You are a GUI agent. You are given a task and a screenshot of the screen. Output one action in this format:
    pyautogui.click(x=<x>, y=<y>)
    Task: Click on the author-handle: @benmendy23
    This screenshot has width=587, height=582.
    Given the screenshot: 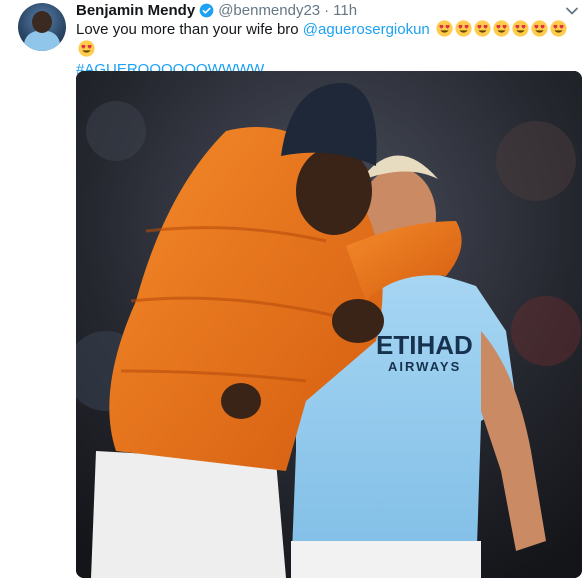 What is the action you would take?
    pyautogui.click(x=269, y=10)
    